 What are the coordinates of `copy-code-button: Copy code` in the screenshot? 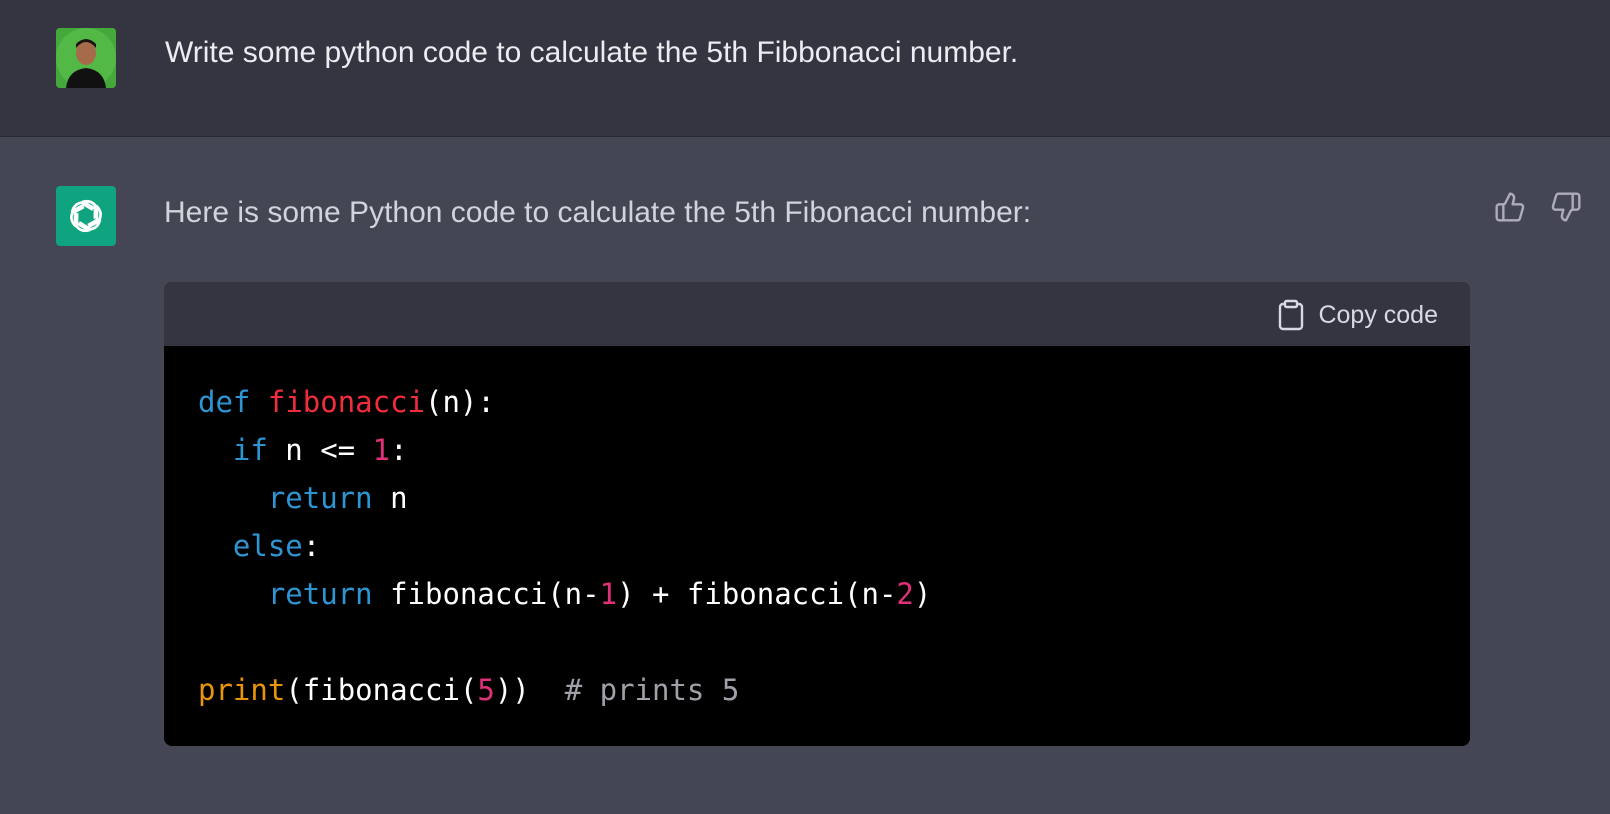 It's located at (1358, 315).